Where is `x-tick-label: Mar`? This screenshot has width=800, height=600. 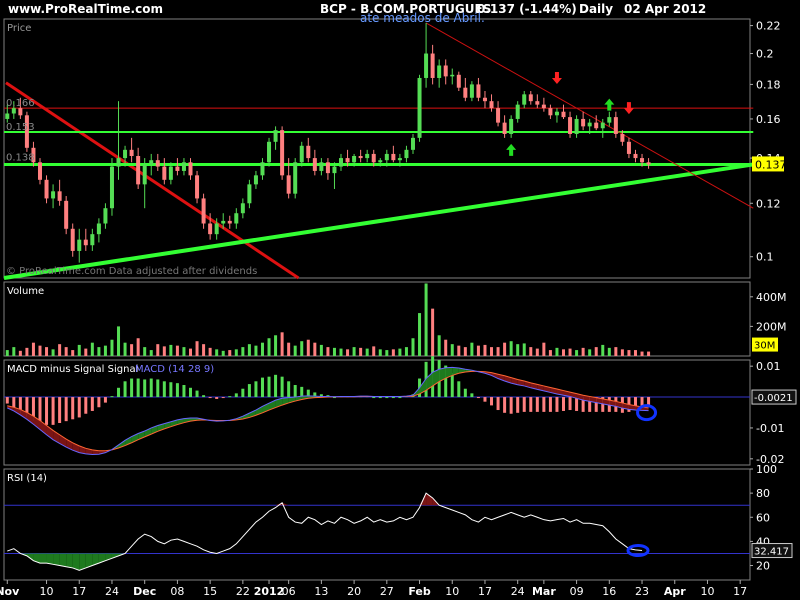 x-tick-label: Mar is located at coordinates (544, 591).